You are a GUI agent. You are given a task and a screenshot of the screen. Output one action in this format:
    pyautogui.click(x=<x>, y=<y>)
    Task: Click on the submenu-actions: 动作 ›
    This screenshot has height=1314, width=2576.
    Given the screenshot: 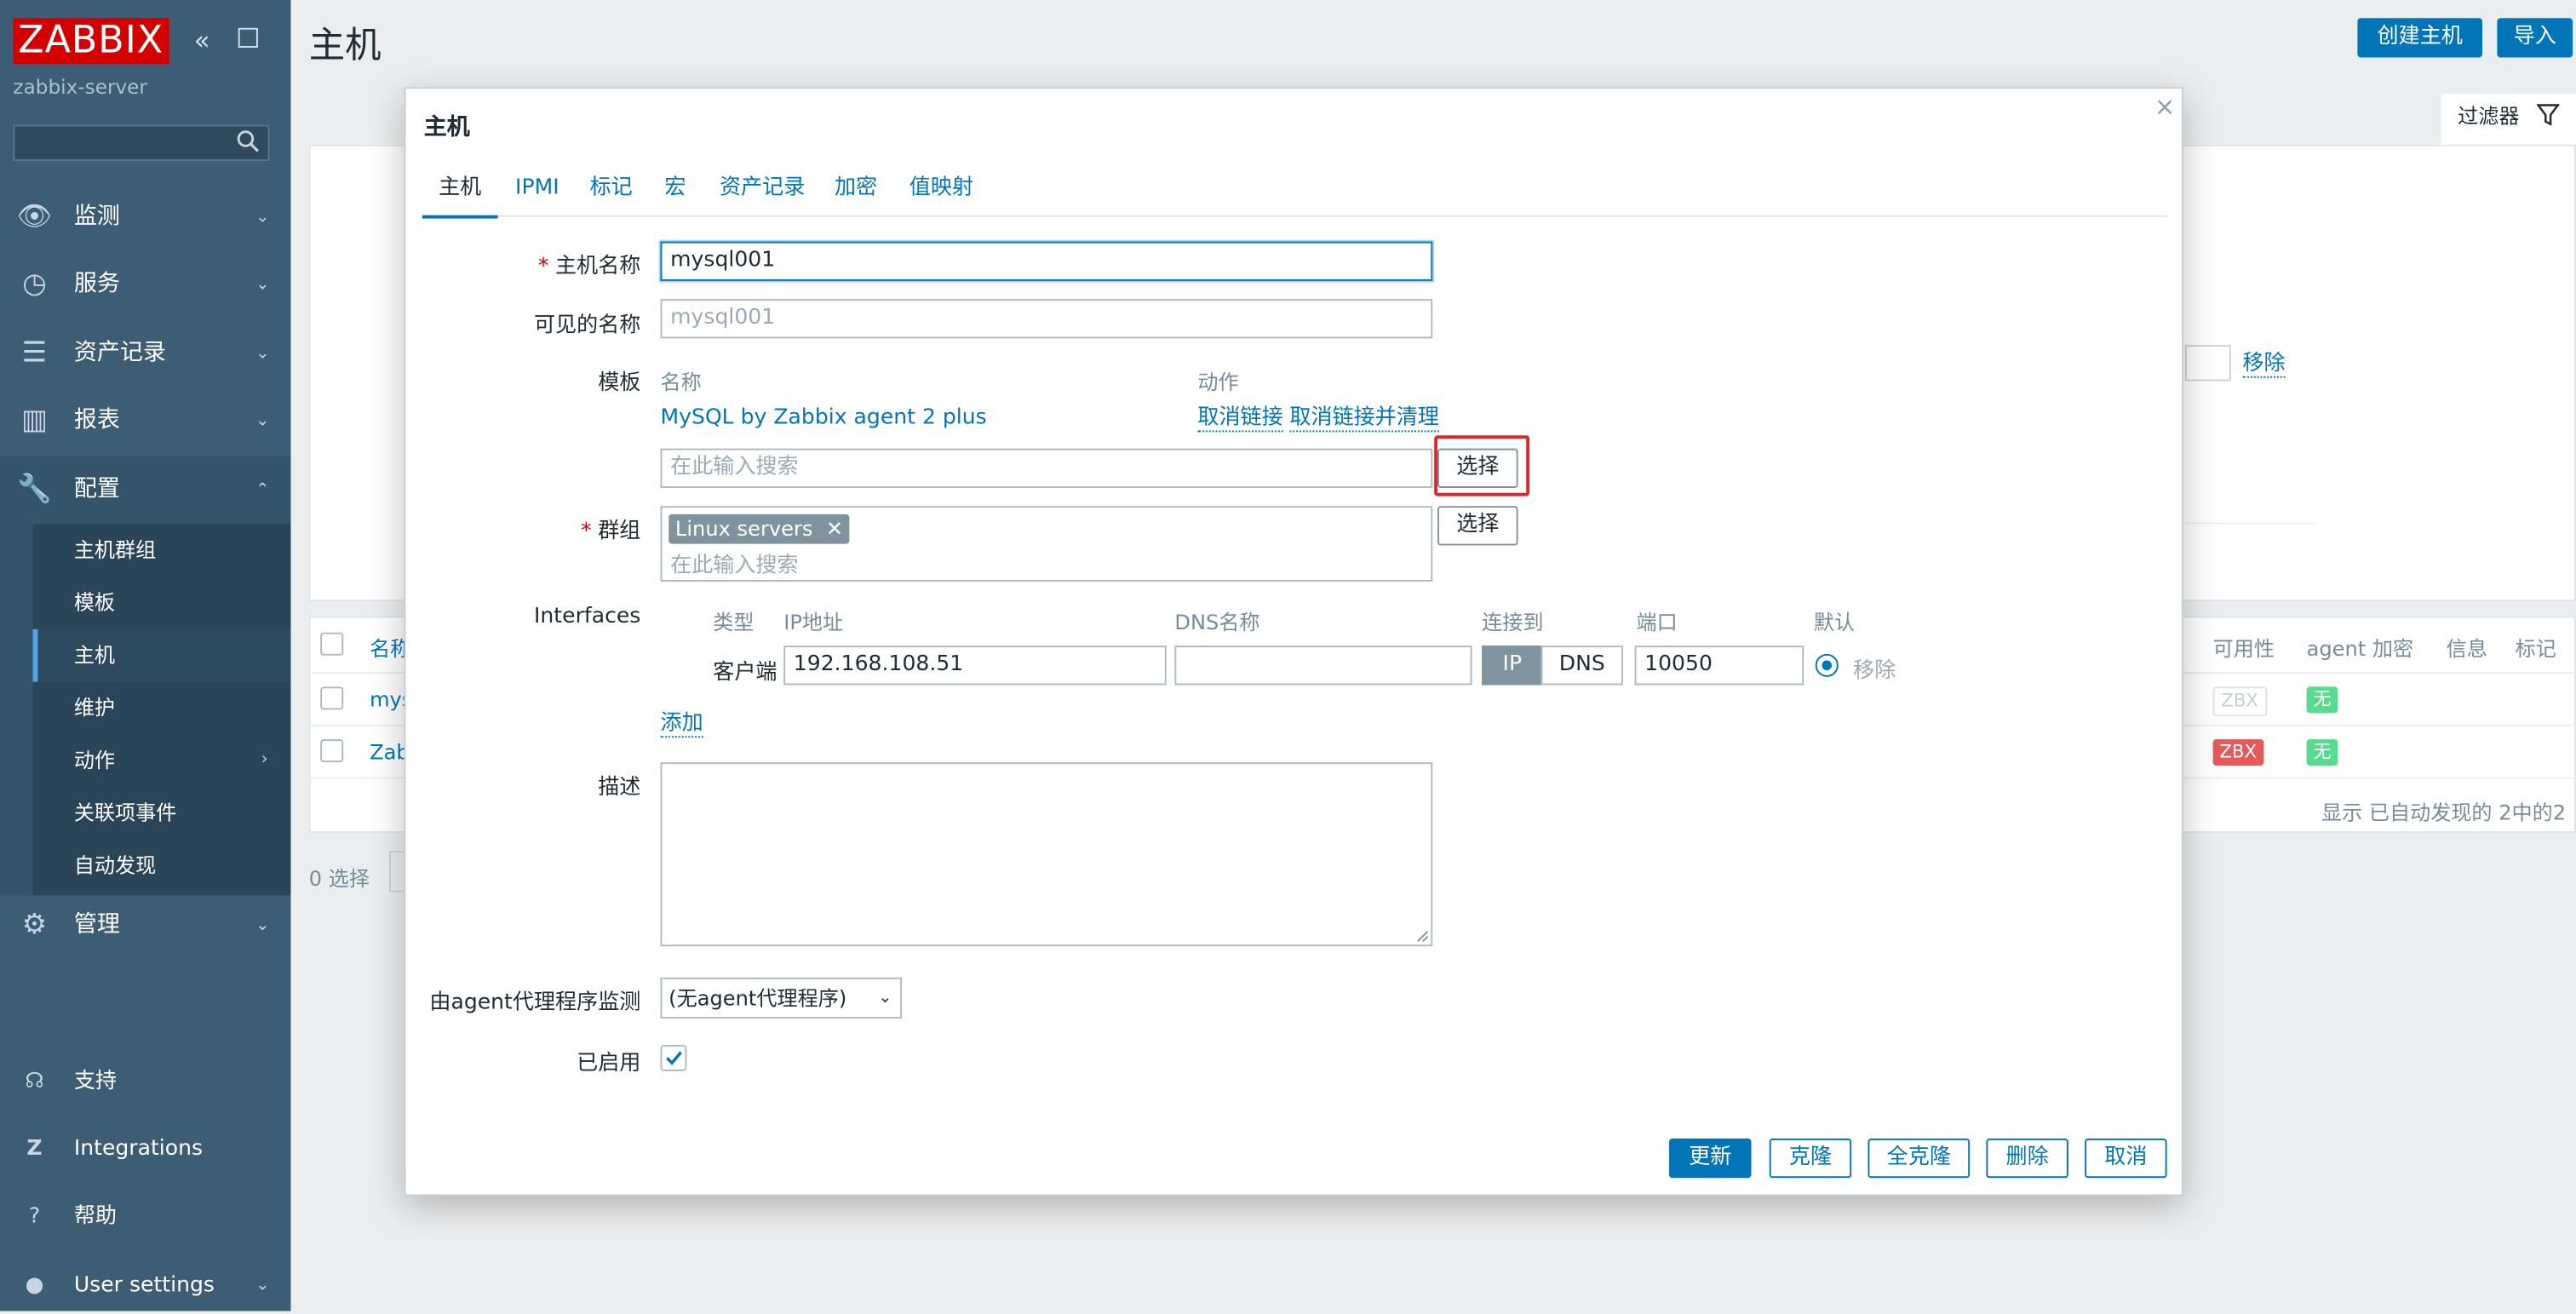 What is the action you would take?
    pyautogui.click(x=162, y=760)
    